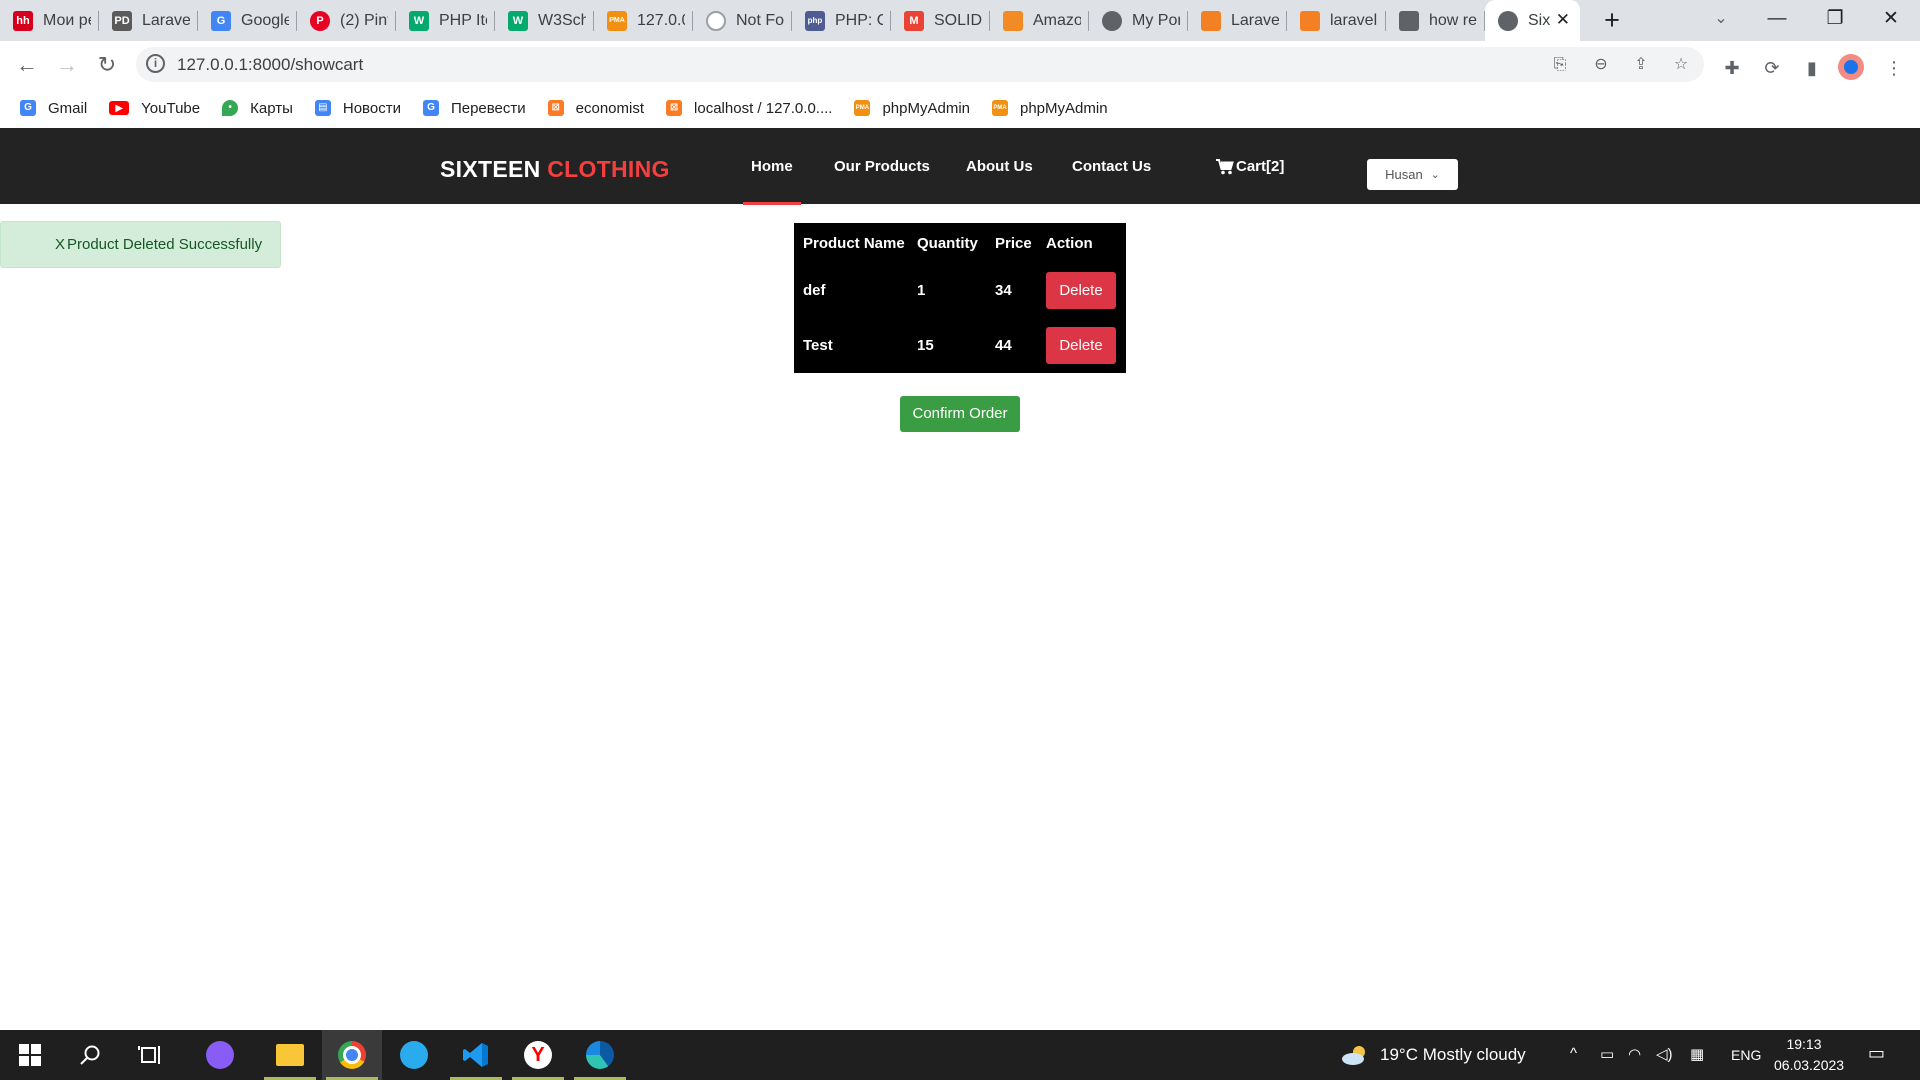  What do you see at coordinates (1809, 1055) in the screenshot?
I see `system-clock: 19:13 06.03.2023` at bounding box center [1809, 1055].